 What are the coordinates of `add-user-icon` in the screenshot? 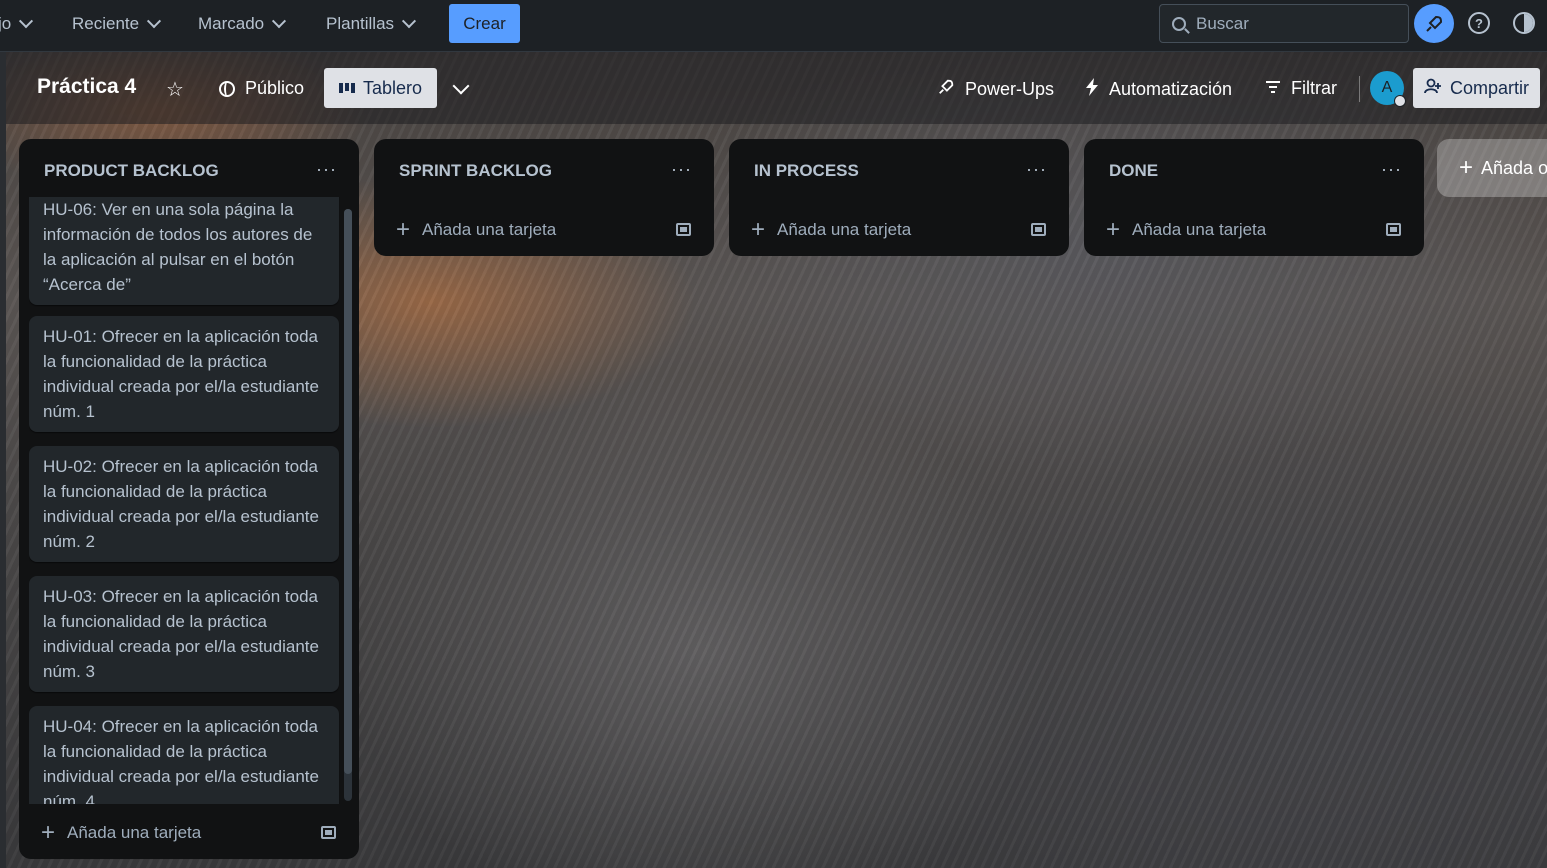 It's located at (1433, 88).